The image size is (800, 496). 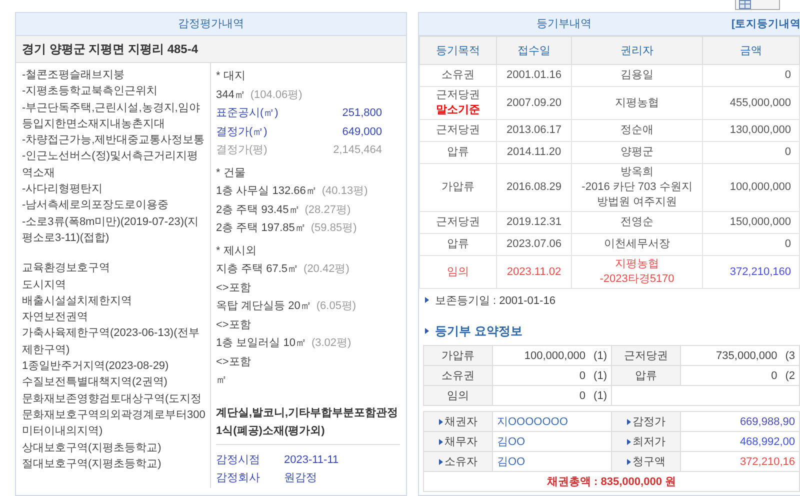 I want to click on property-note: -철콘조평슬래브지붕, so click(x=74, y=75).